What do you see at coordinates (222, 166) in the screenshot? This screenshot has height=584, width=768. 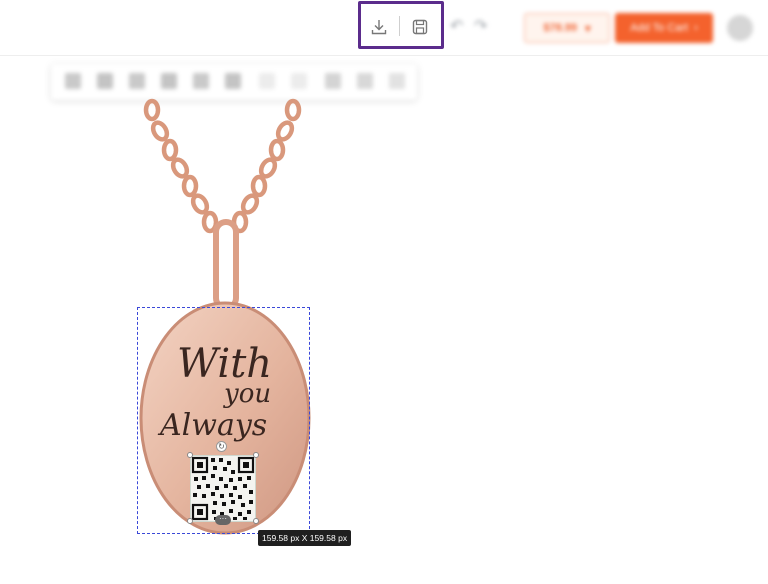 I see `necklace-chain` at bounding box center [222, 166].